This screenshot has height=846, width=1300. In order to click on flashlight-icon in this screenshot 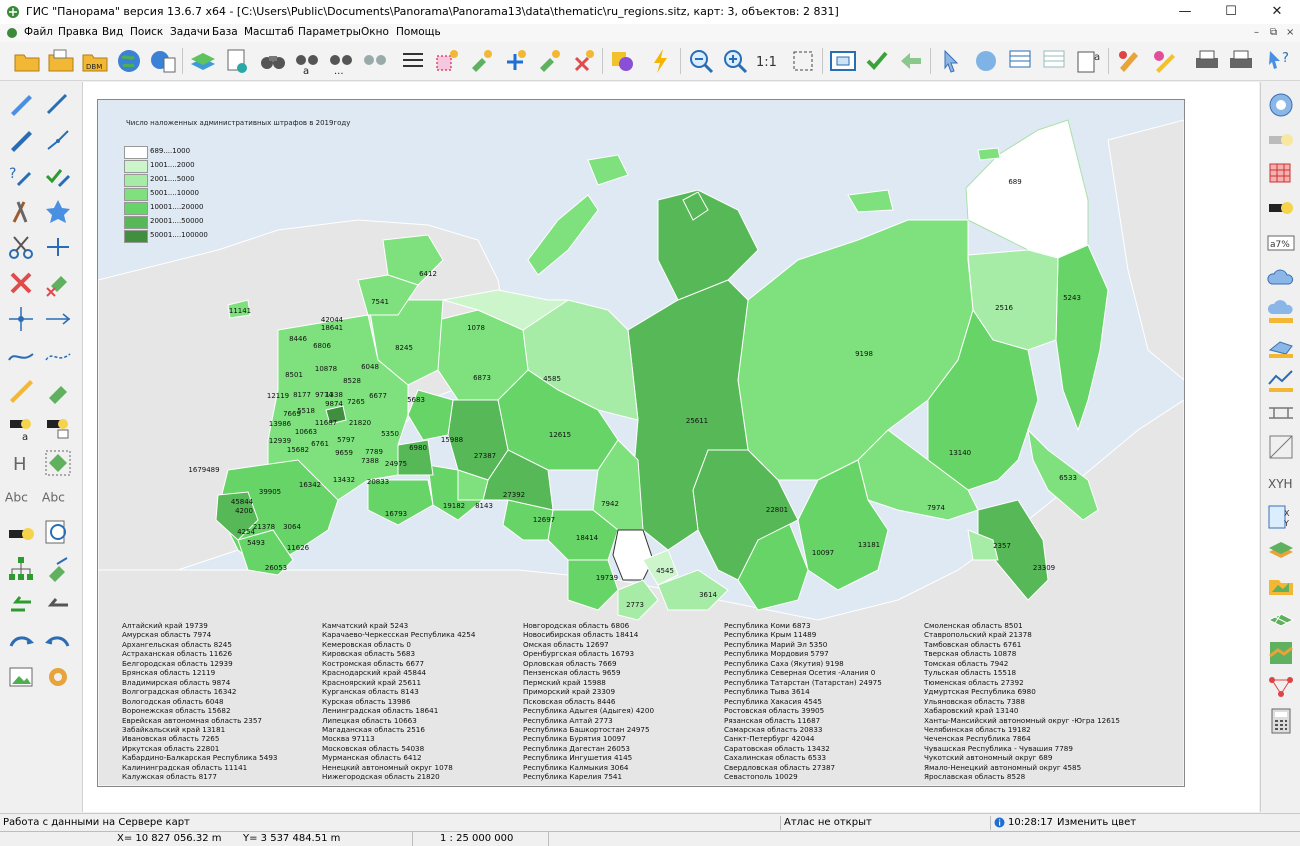, I will do `click(21, 533)`.